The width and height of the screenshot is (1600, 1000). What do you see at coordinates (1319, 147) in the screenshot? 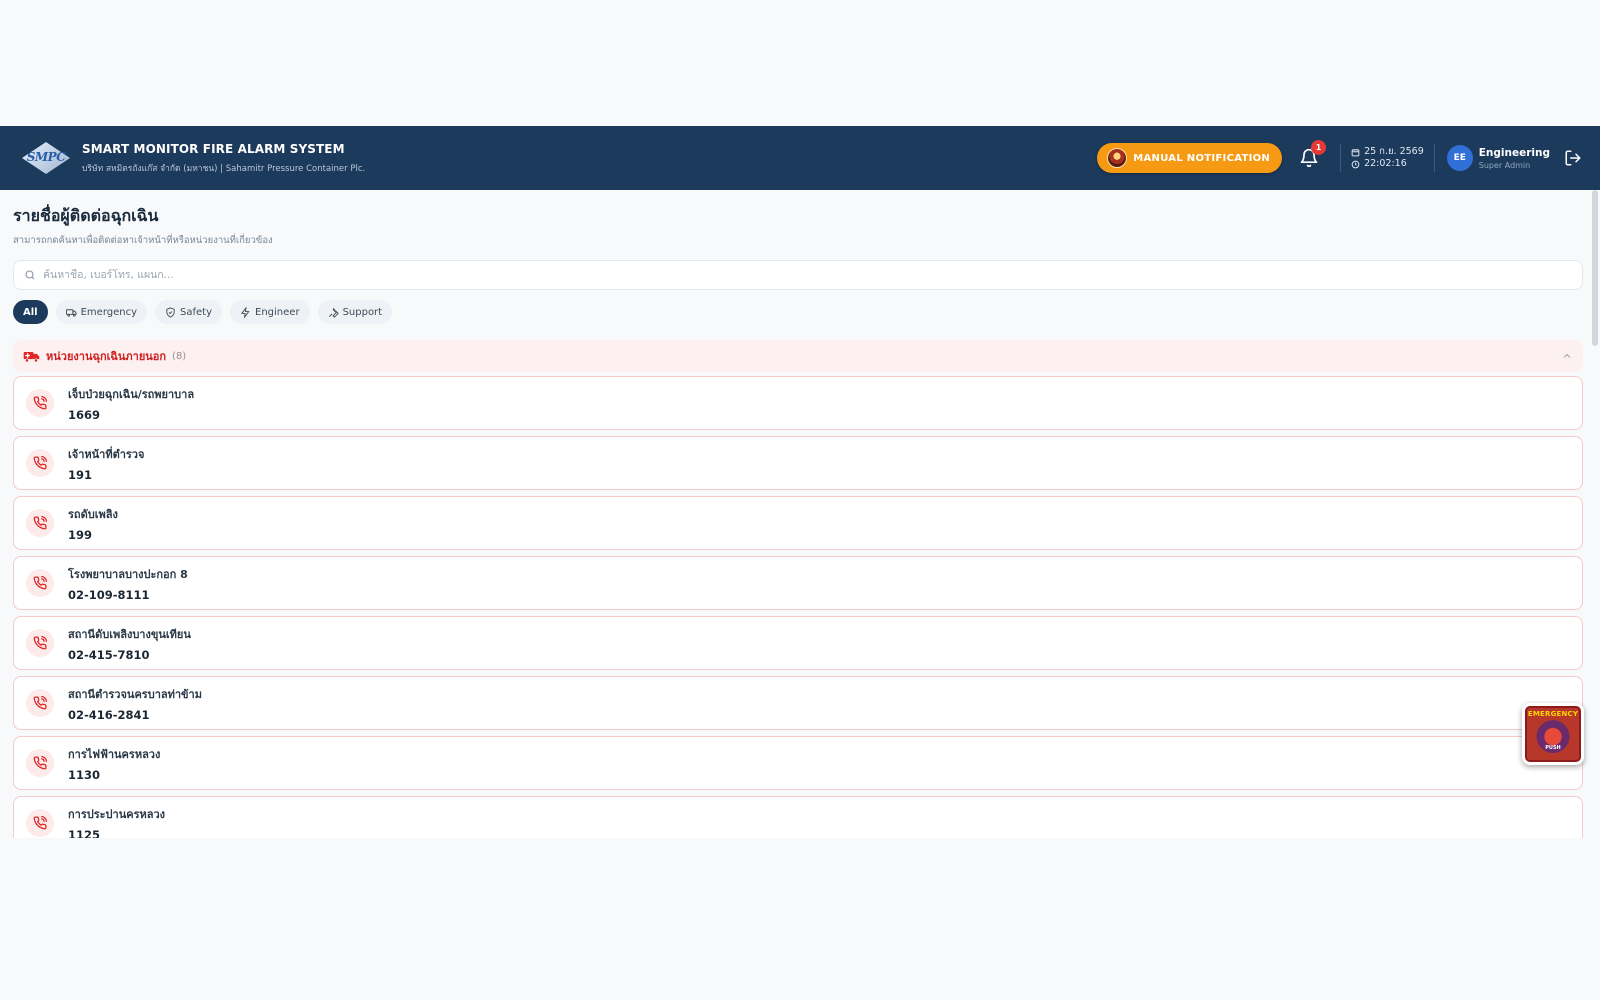
I see `notification-count-badge: 1` at bounding box center [1319, 147].